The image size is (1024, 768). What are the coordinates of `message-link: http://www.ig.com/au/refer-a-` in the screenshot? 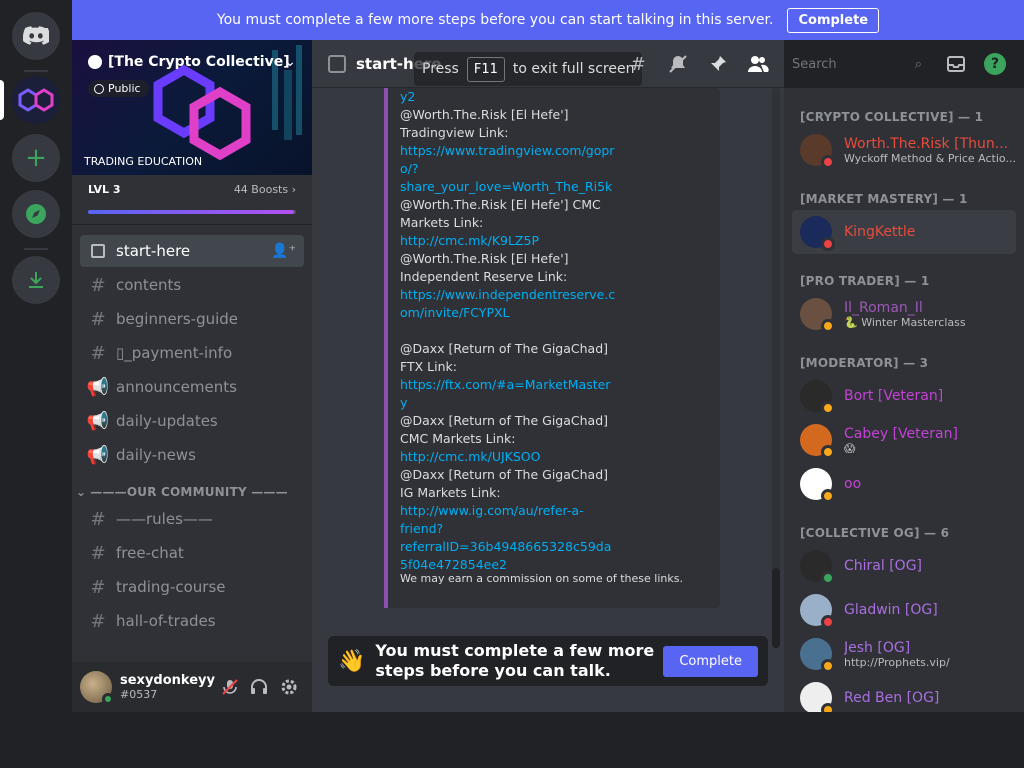 It's located at (505, 511).